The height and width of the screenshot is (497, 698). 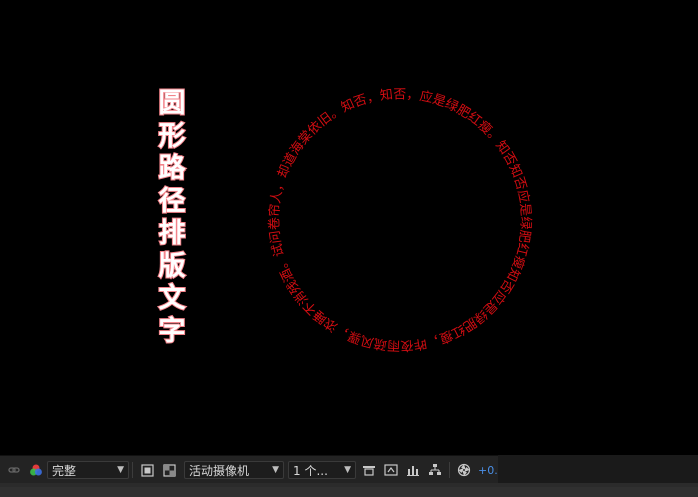 I want to click on circle-text-char: 是, so click(x=525, y=210).